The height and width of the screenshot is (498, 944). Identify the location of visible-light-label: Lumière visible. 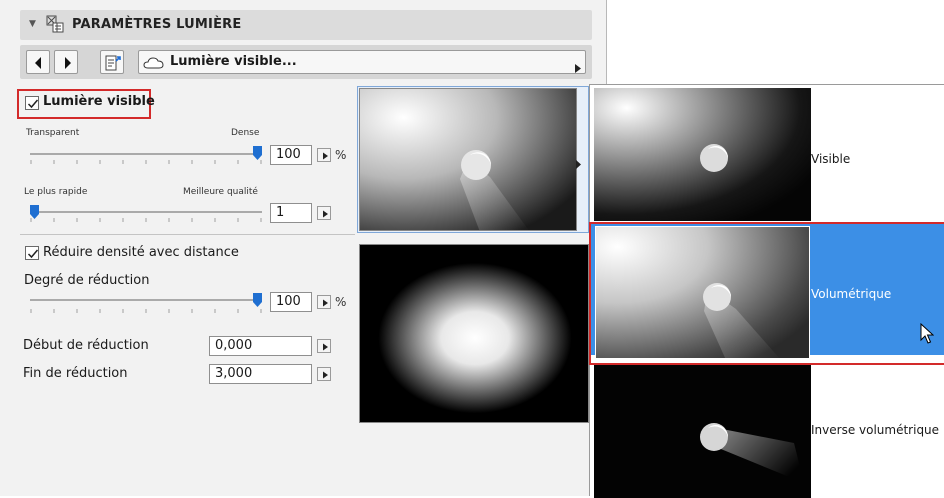
(99, 101).